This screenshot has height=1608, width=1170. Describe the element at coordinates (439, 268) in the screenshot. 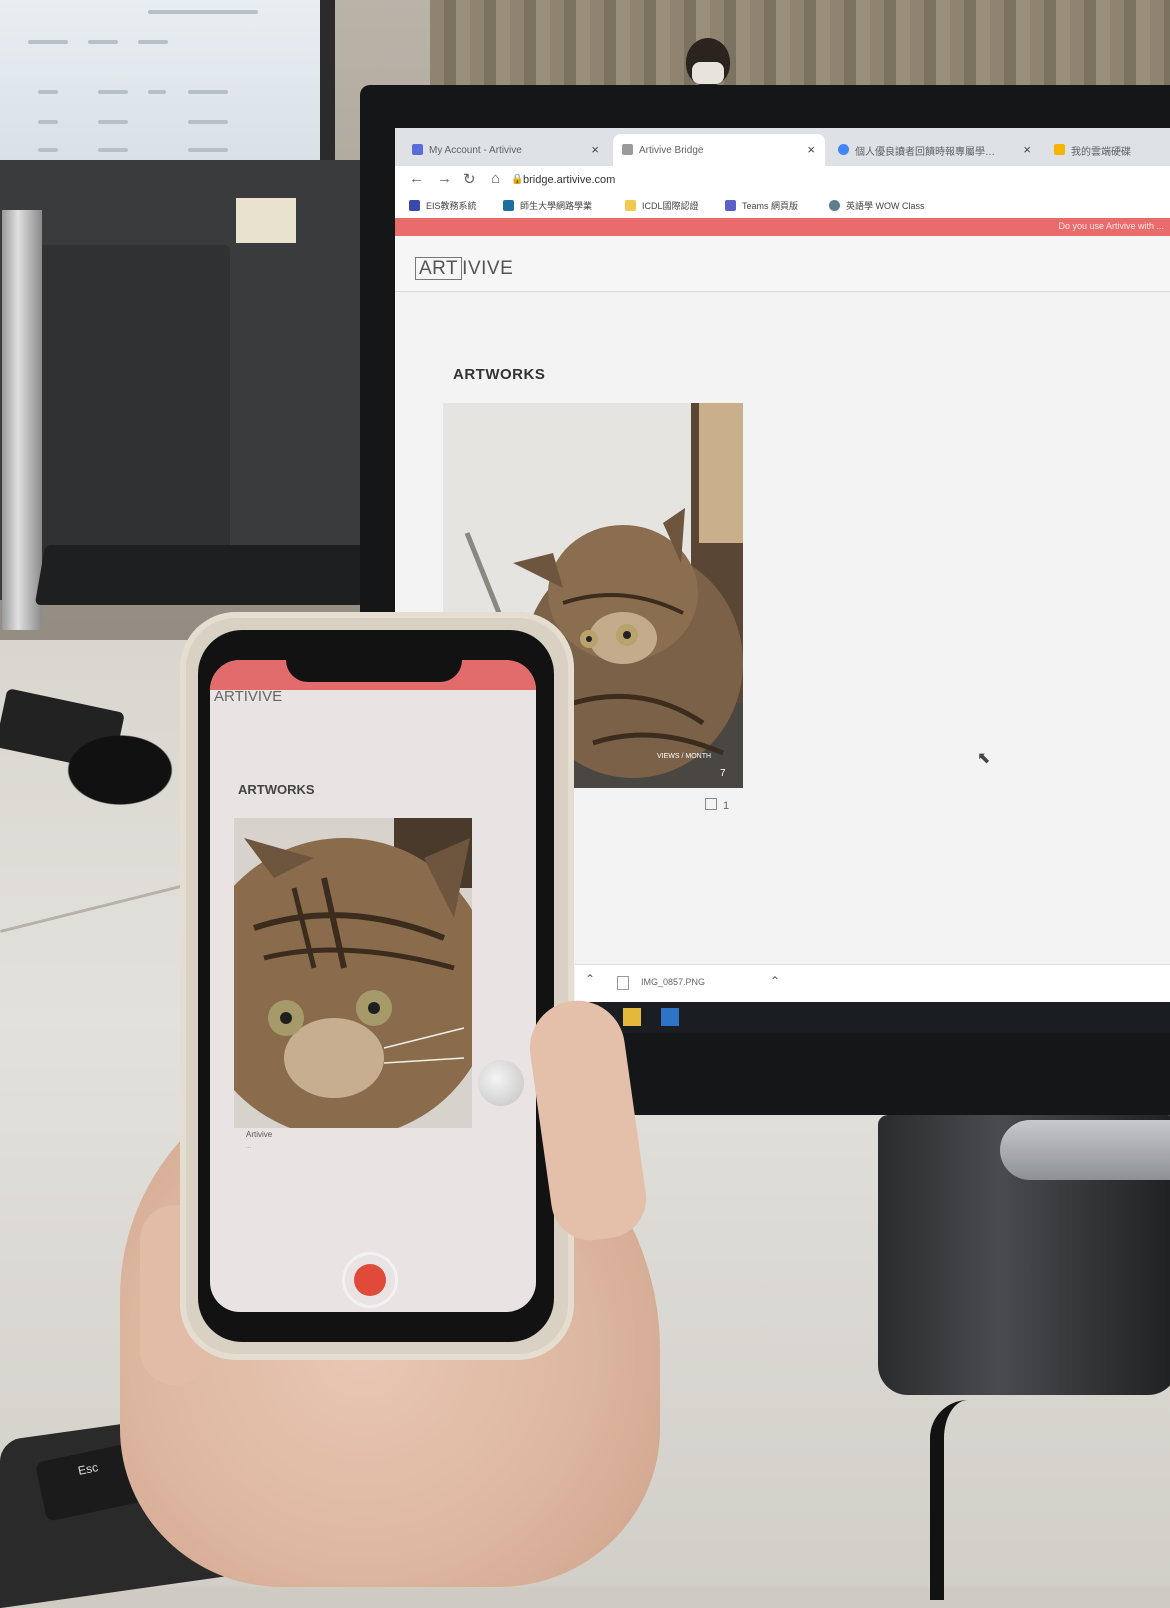

I see `logo-boxed-text: ART` at that location.